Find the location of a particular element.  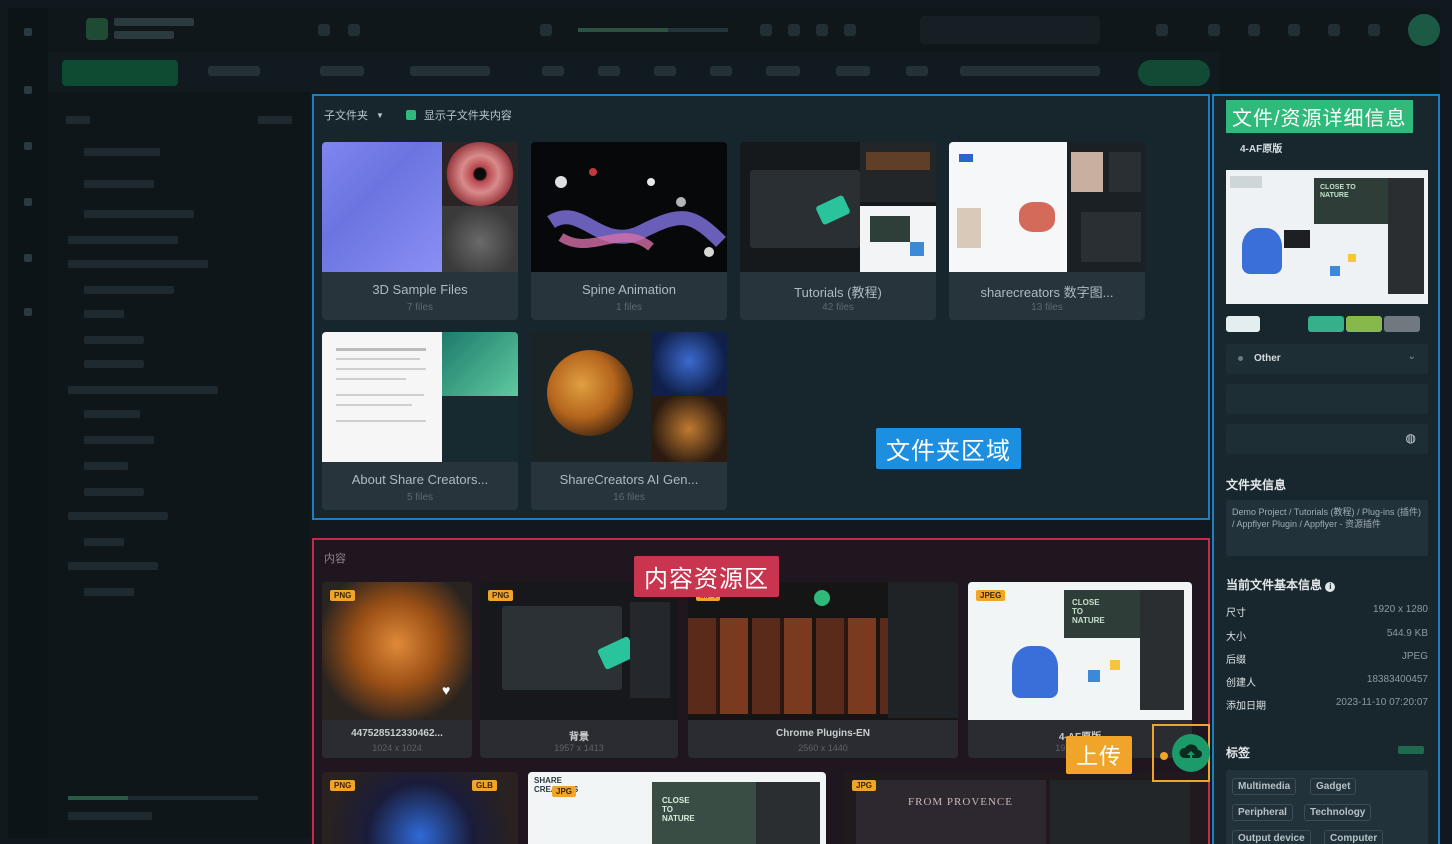

folder-card: ShareCreators AI Gen... 16 files is located at coordinates (629, 421).